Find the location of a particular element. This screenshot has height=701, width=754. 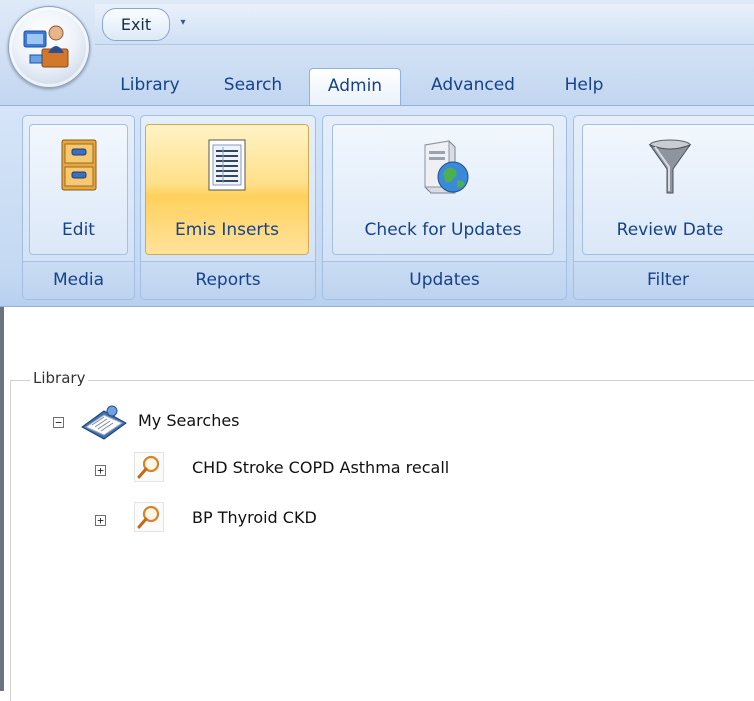

tree-item-my-searches: My Searches is located at coordinates (189, 421).